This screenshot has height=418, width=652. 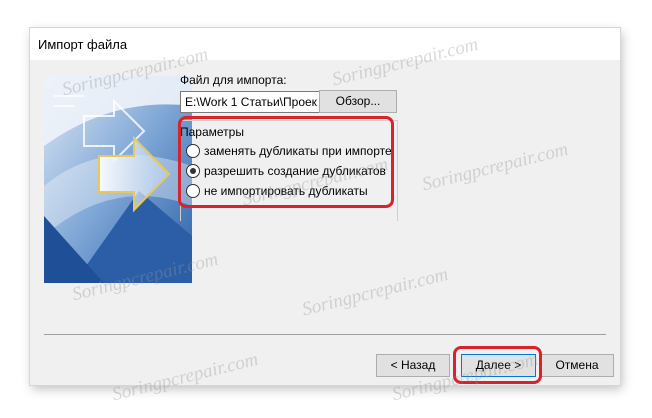 I want to click on title-bar: Импорт файла, so click(x=325, y=44).